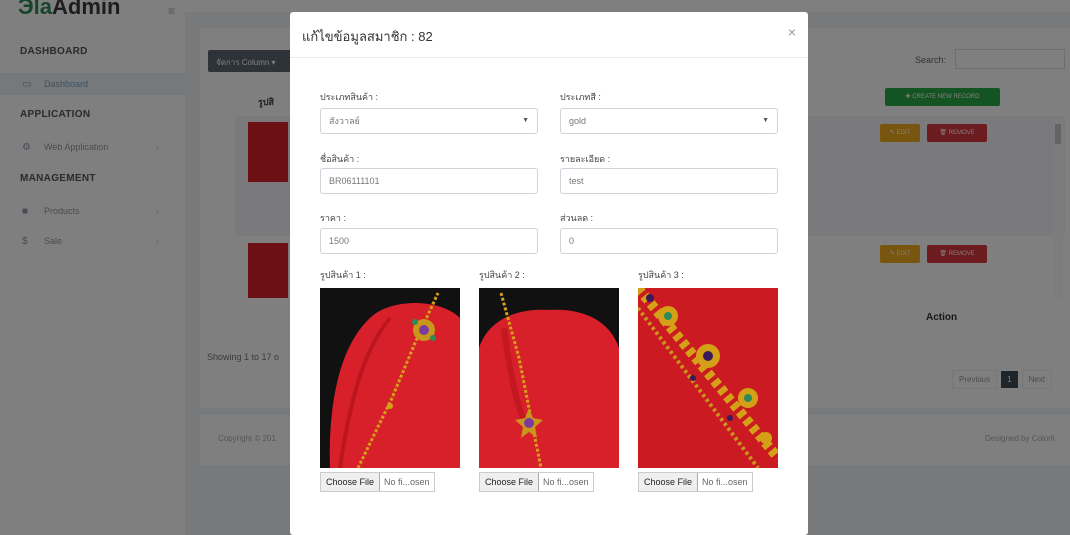 This screenshot has width=1070, height=535. Describe the element at coordinates (429, 121) in the screenshot. I see `product-type-select: สังวาลย์ ▼` at that location.